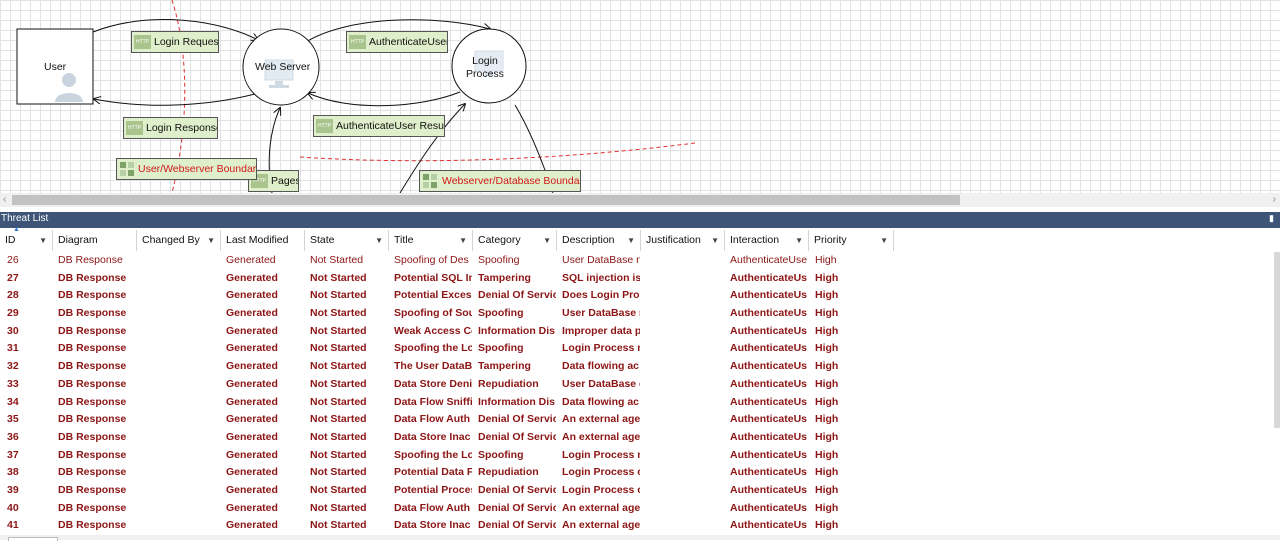 The width and height of the screenshot is (1280, 541). Describe the element at coordinates (431, 240) in the screenshot. I see `column-header-title: Title ▼` at that location.